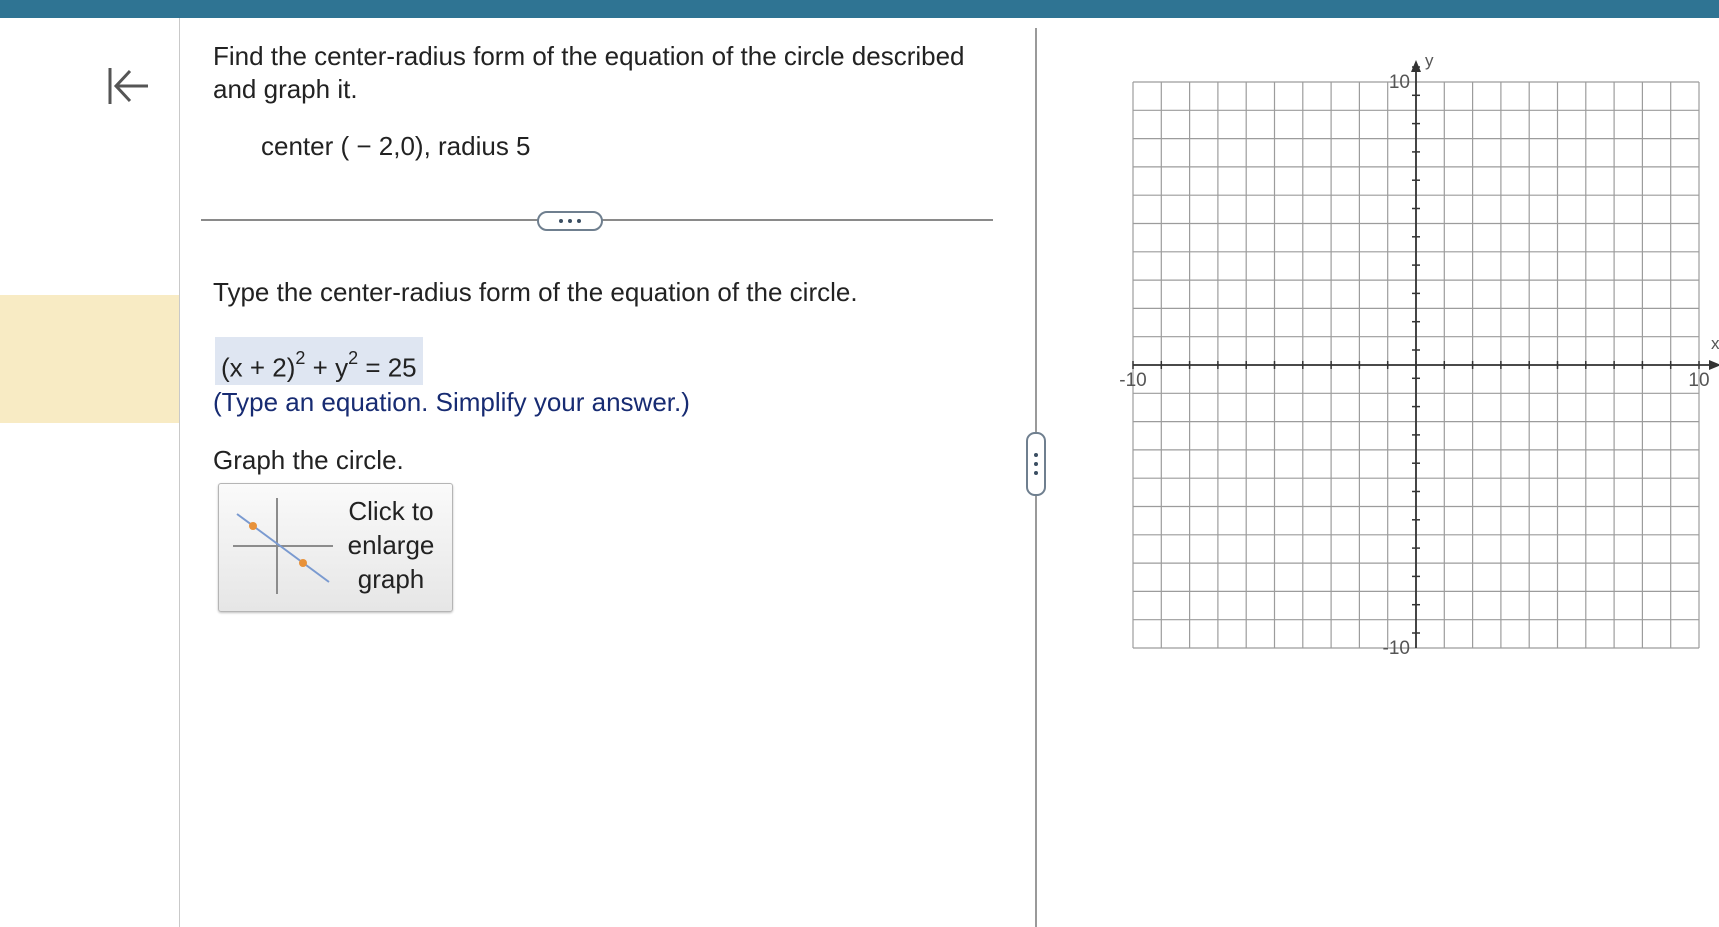  What do you see at coordinates (1036, 455) in the screenshot?
I see `vertical-ellipsis-icon` at bounding box center [1036, 455].